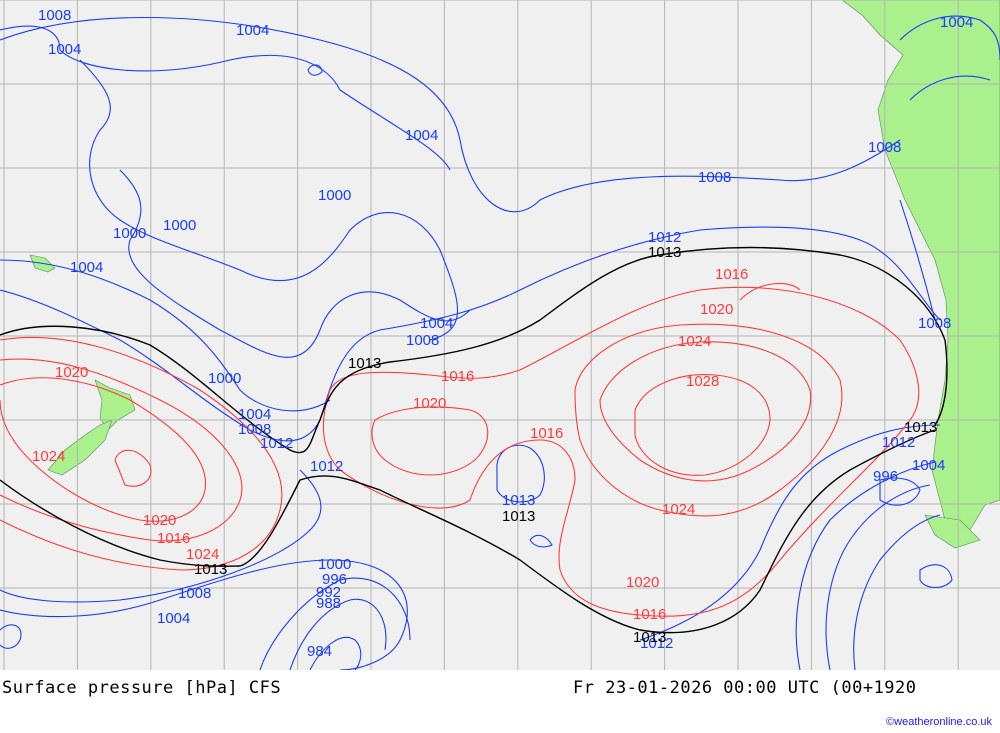  I want to click on forecast-date: Fr 23-01-2026 00:00 UTC (00+1920, so click(745, 688).